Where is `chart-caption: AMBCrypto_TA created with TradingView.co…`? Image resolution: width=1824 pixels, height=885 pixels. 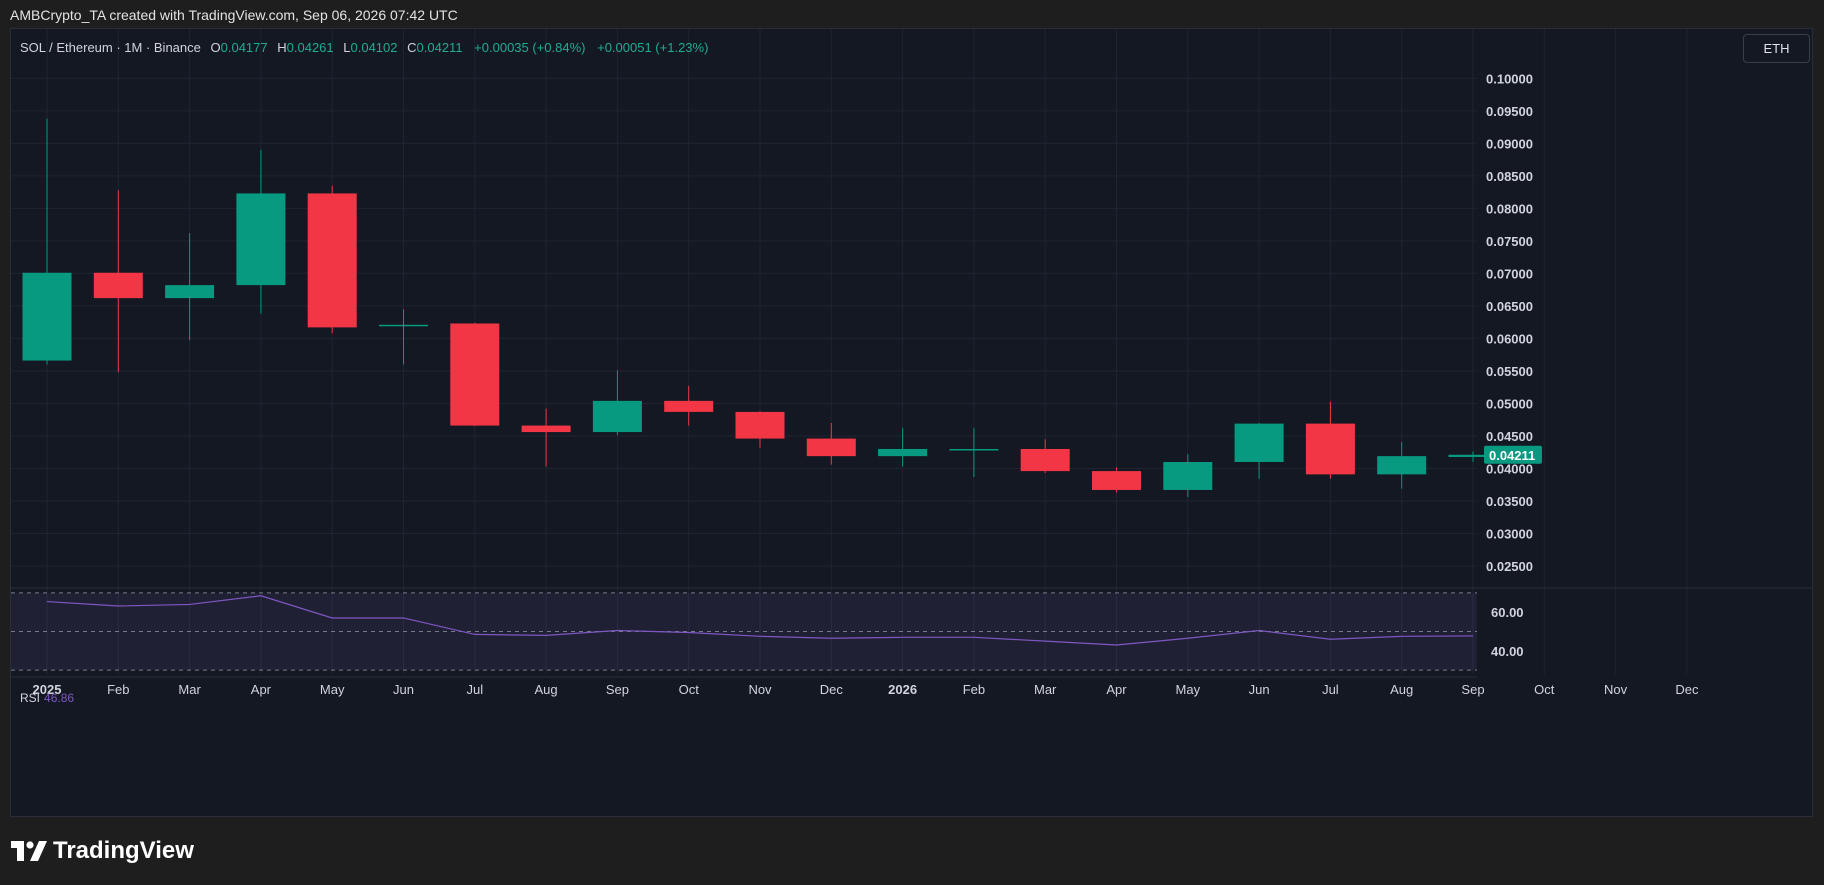
chart-caption: AMBCrypto_TA created with TradingView.co… is located at coordinates (234, 15).